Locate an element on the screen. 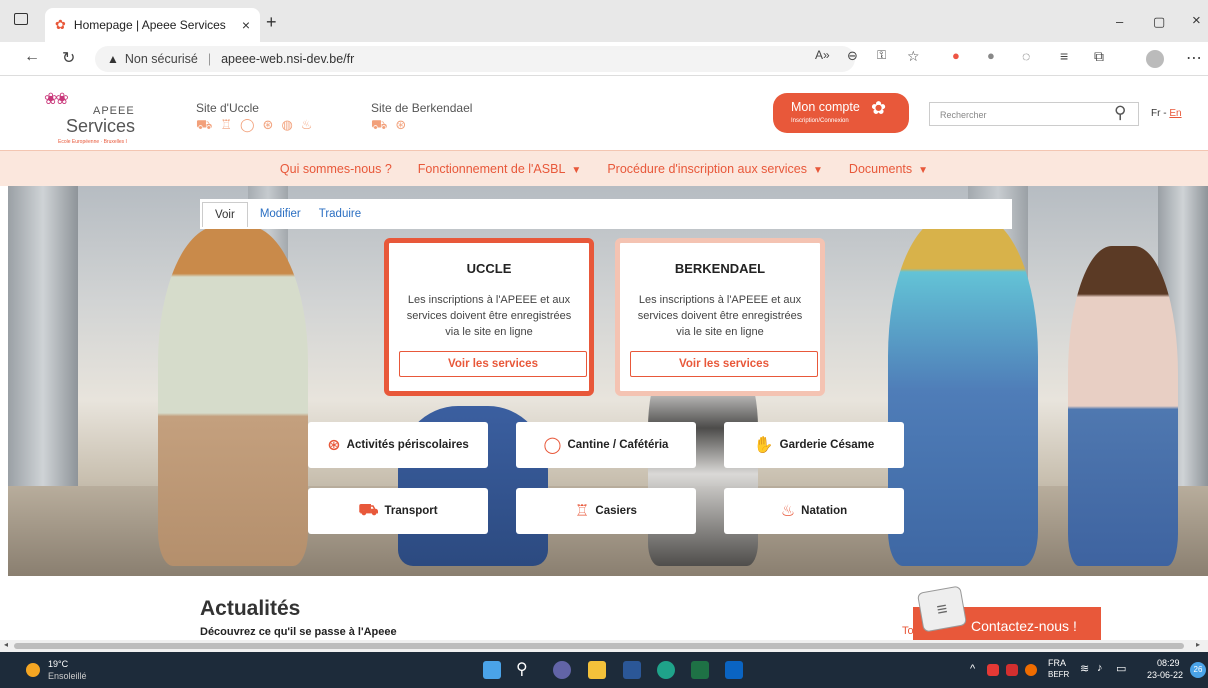 The width and height of the screenshot is (1208, 688). service-garderie: ✋ Garderie Césame is located at coordinates (814, 445).